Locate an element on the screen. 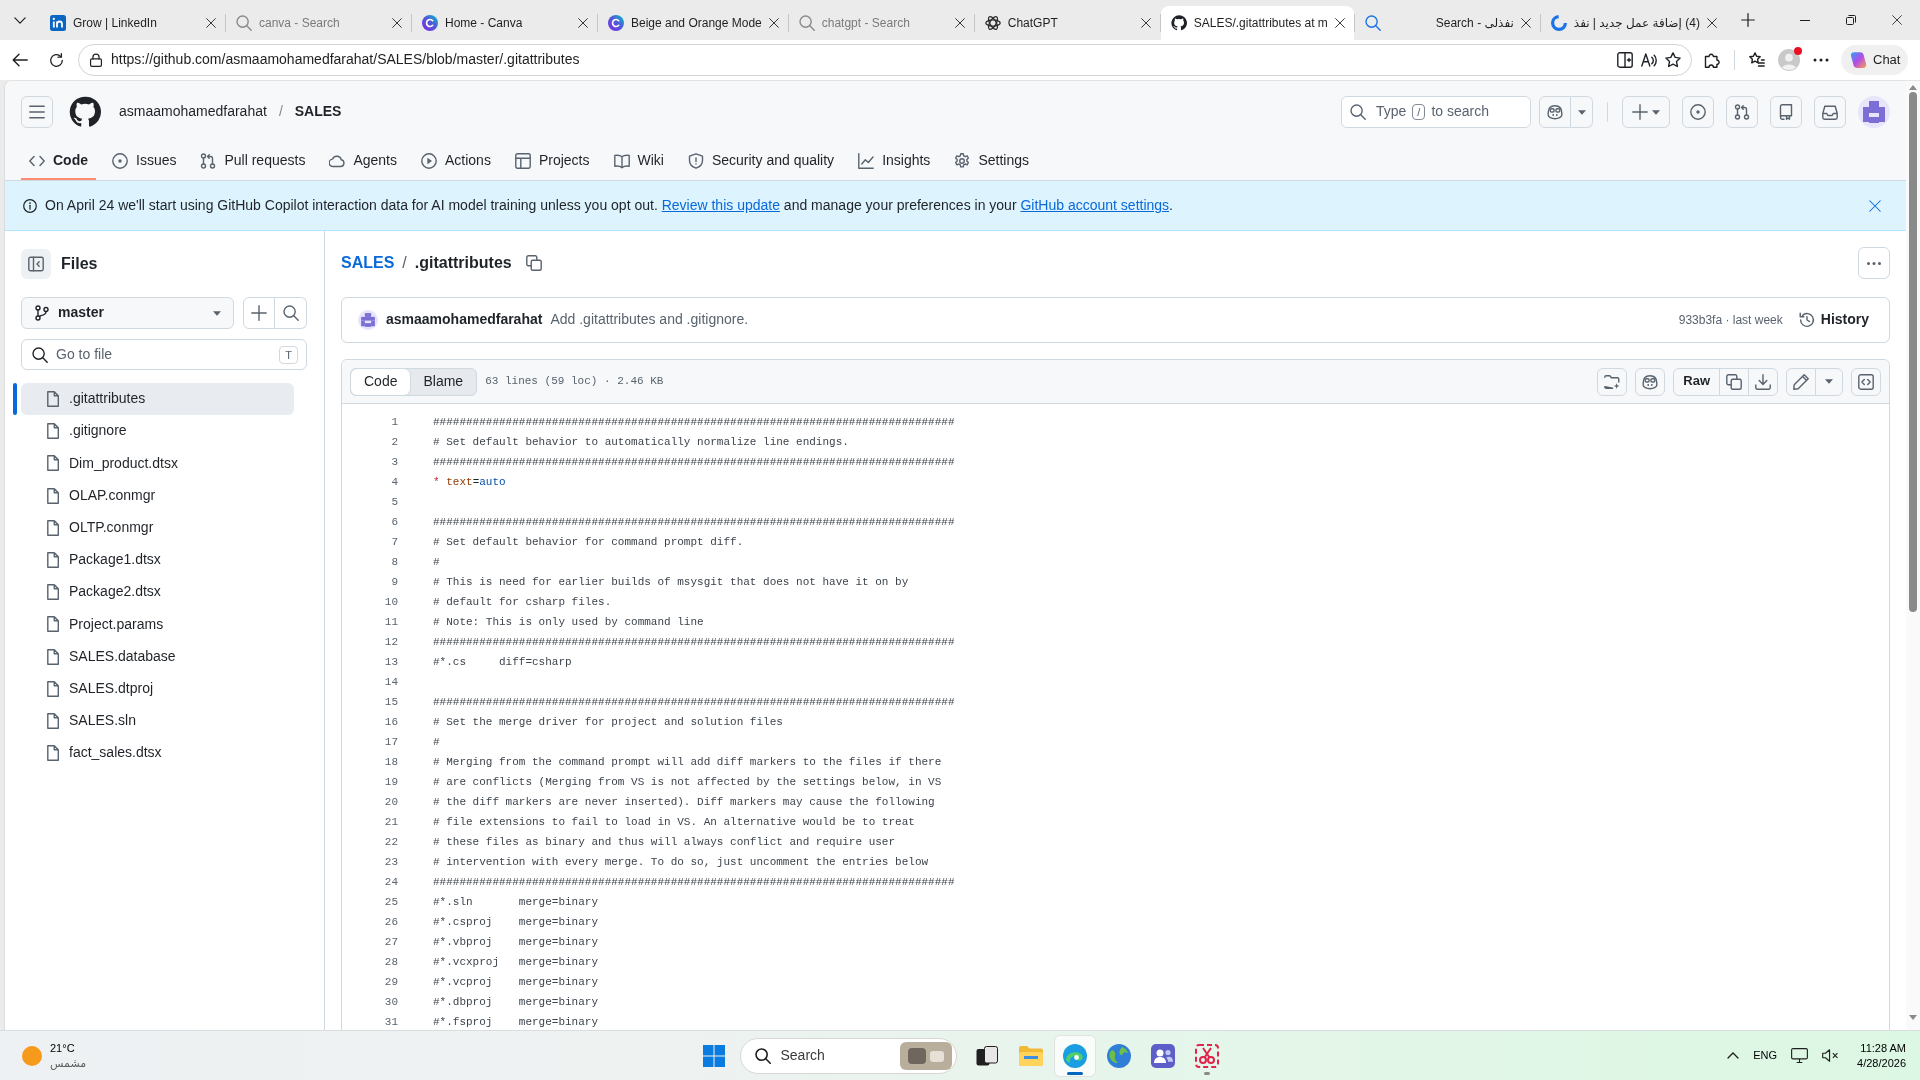  monitor-icon is located at coordinates (1800, 1055).